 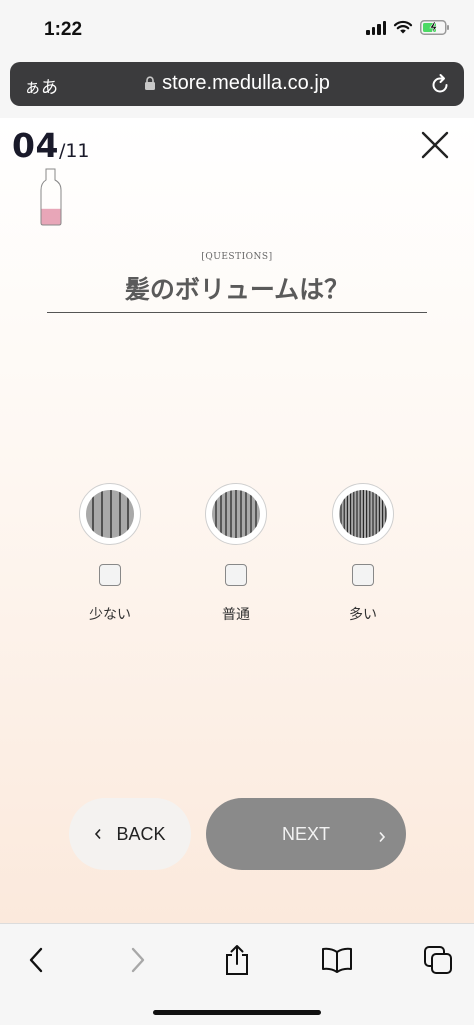 I want to click on tabs-icon, so click(x=438, y=960).